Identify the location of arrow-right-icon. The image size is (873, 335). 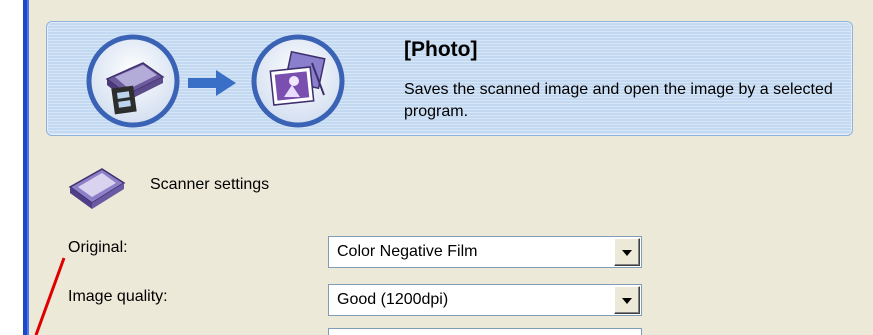
(212, 83).